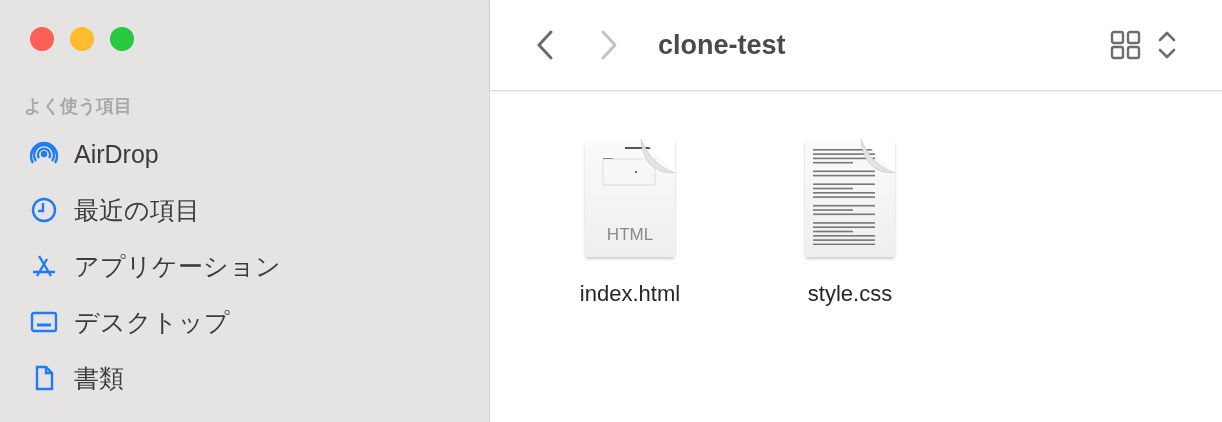 This screenshot has width=1222, height=422. I want to click on close-button, so click(42, 39).